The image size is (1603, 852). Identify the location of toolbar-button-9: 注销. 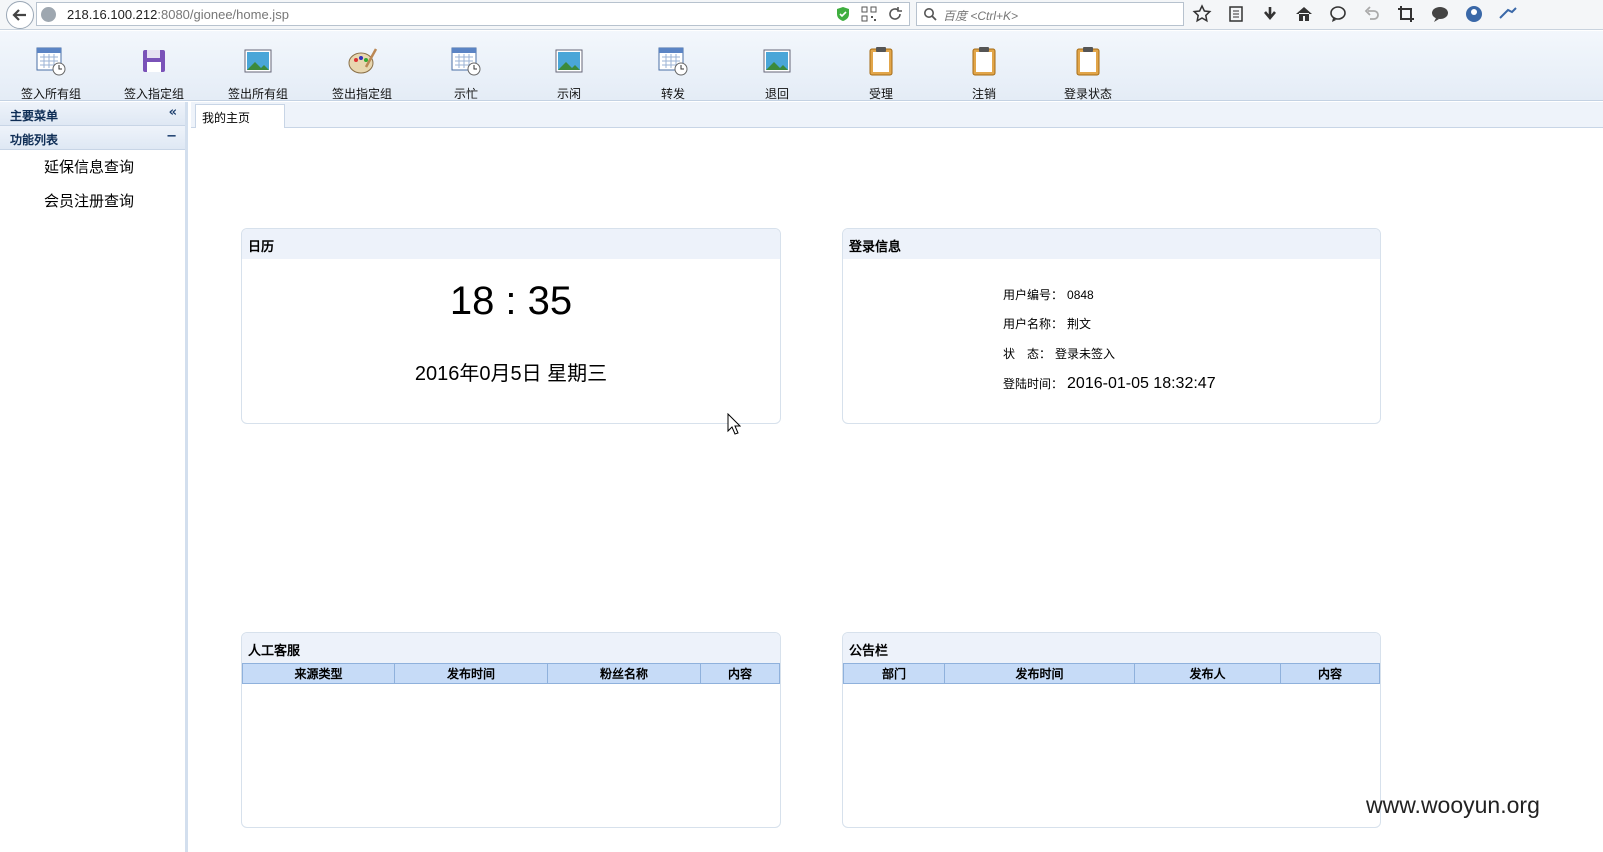
(984, 73).